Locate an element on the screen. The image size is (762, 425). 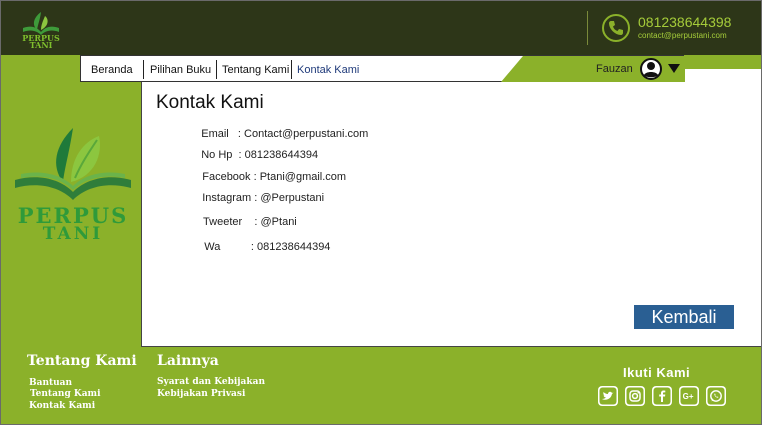
svg-text: G+ is located at coordinates (688, 396).